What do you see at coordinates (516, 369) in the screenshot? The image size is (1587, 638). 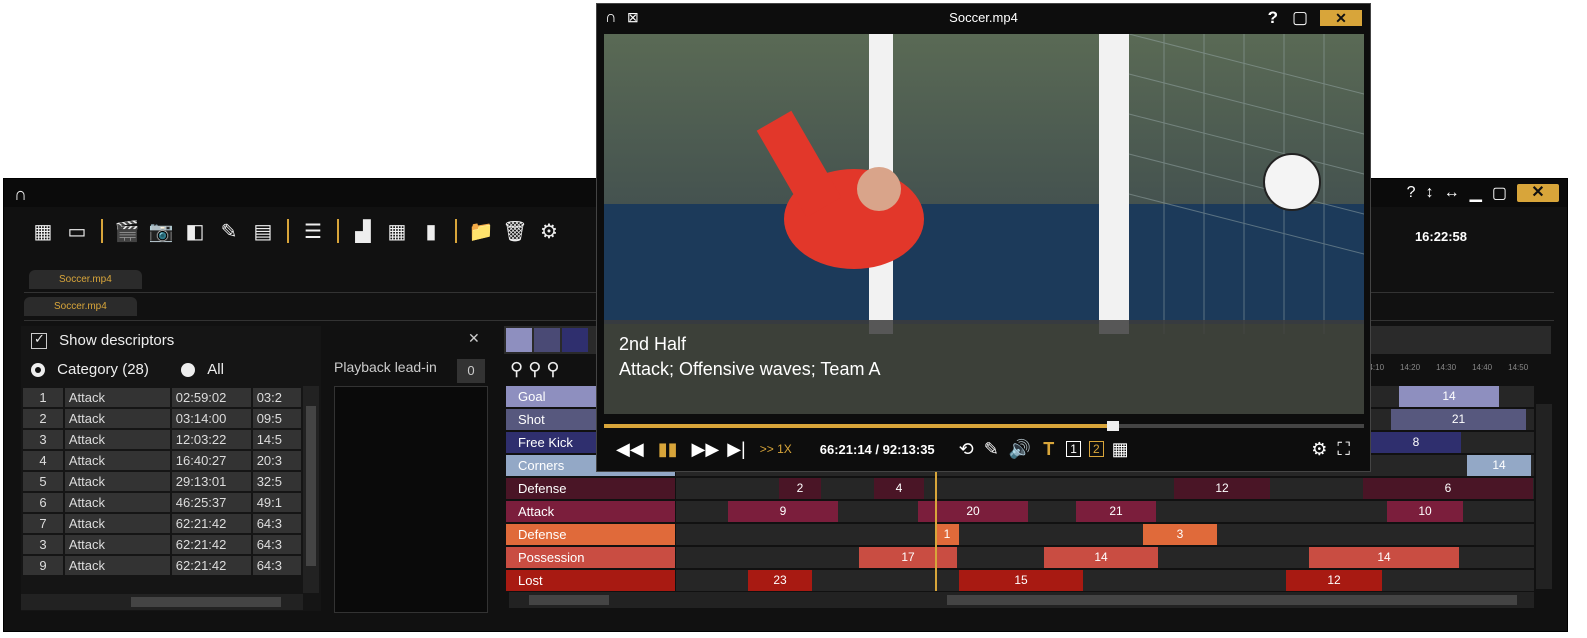 I see `zoom-in-icon: ⚲` at bounding box center [516, 369].